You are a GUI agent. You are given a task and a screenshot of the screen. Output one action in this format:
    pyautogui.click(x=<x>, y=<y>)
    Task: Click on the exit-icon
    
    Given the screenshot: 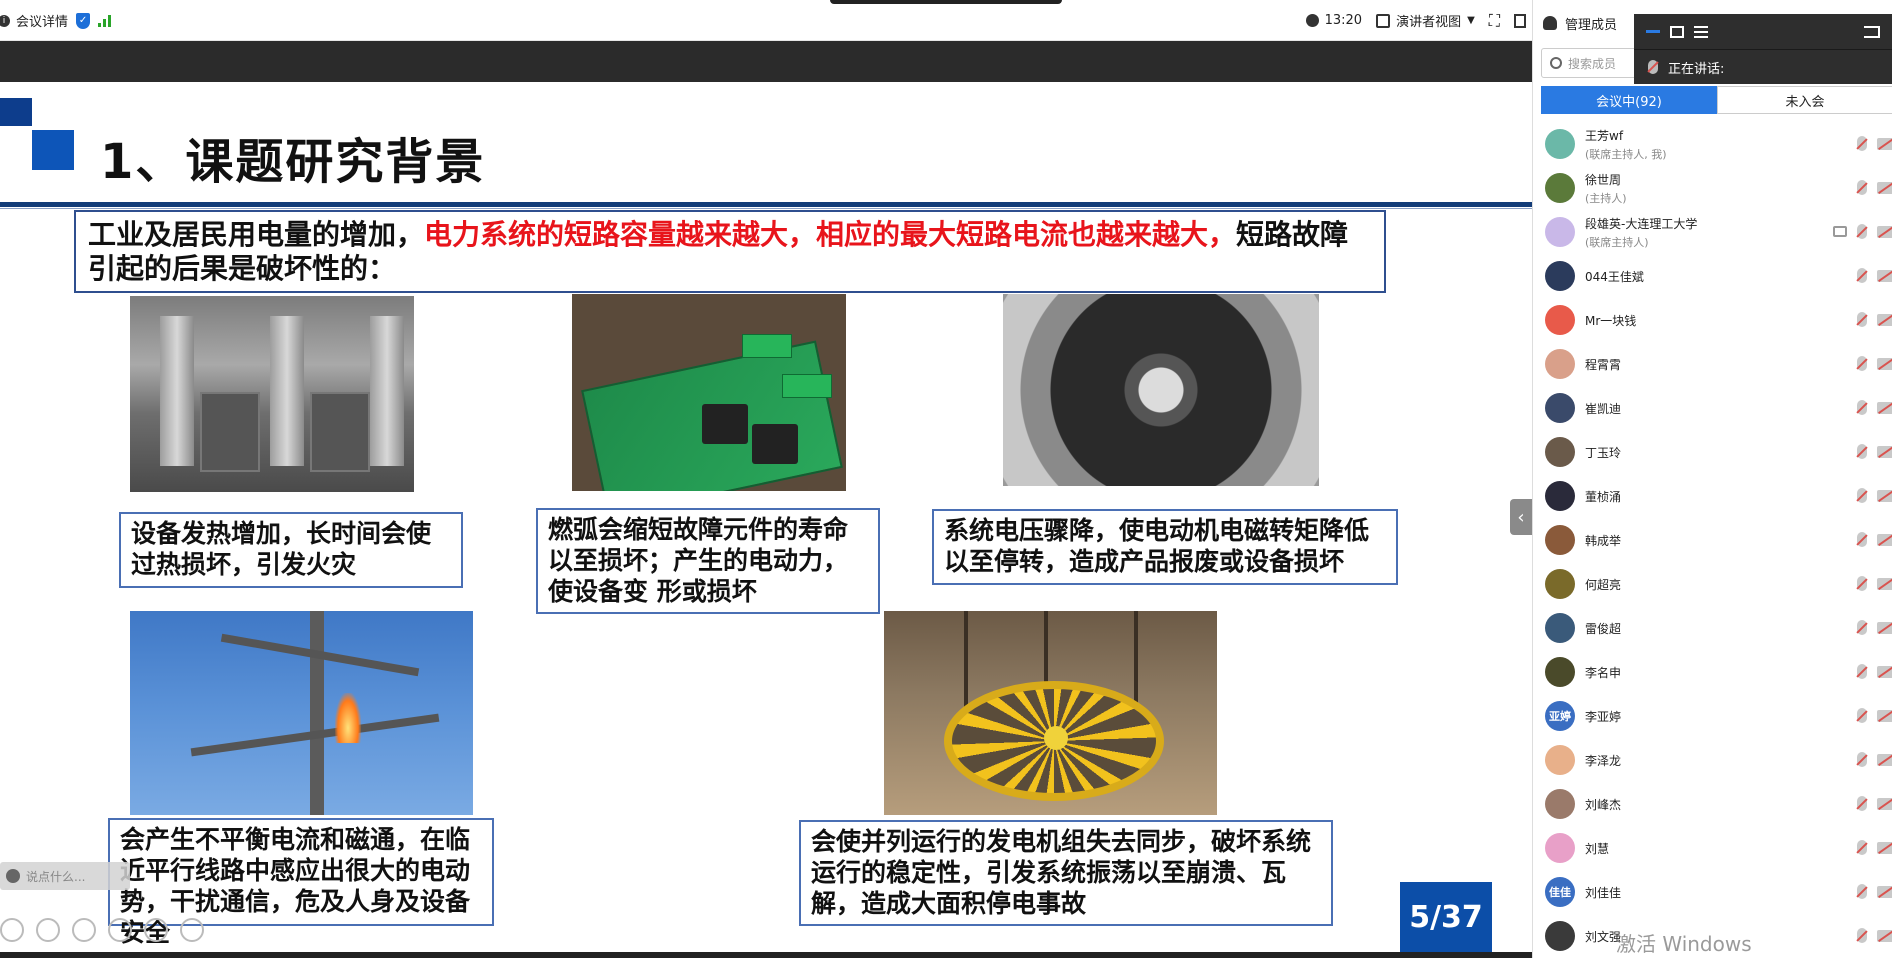 What is the action you would take?
    pyautogui.click(x=1872, y=31)
    